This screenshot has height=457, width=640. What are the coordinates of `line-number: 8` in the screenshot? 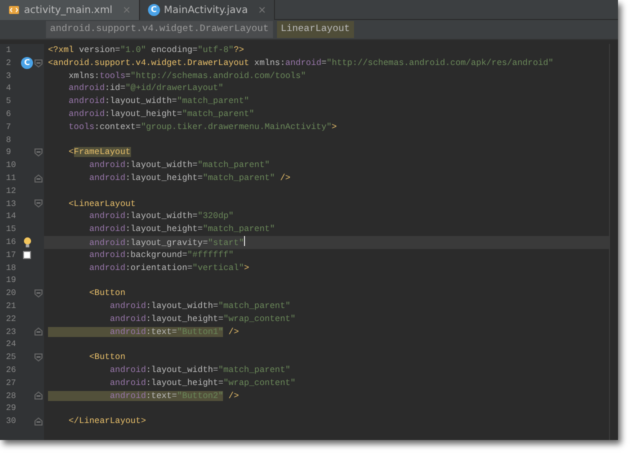 It's located at (8, 140).